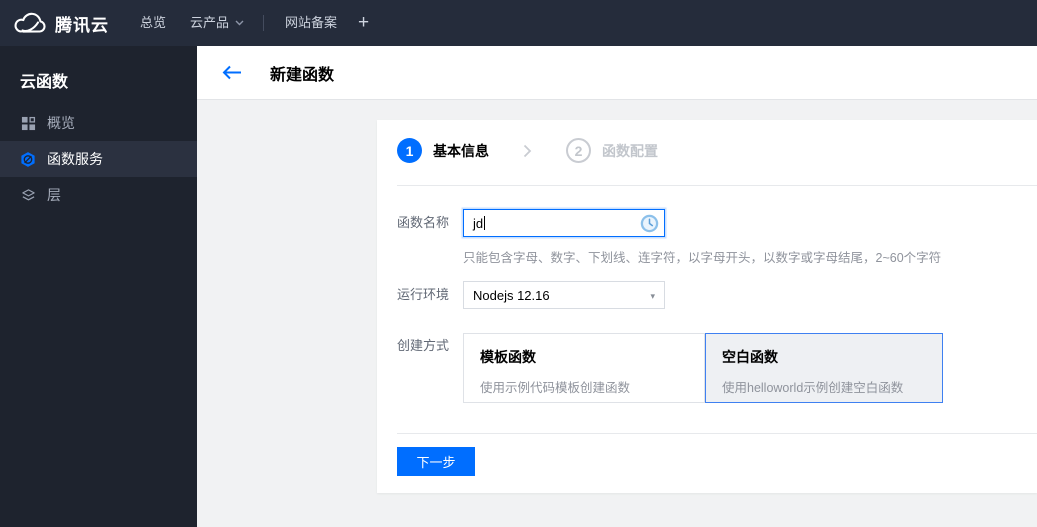 The height and width of the screenshot is (527, 1037). What do you see at coordinates (485, 223) in the screenshot?
I see `text-cursor` at bounding box center [485, 223].